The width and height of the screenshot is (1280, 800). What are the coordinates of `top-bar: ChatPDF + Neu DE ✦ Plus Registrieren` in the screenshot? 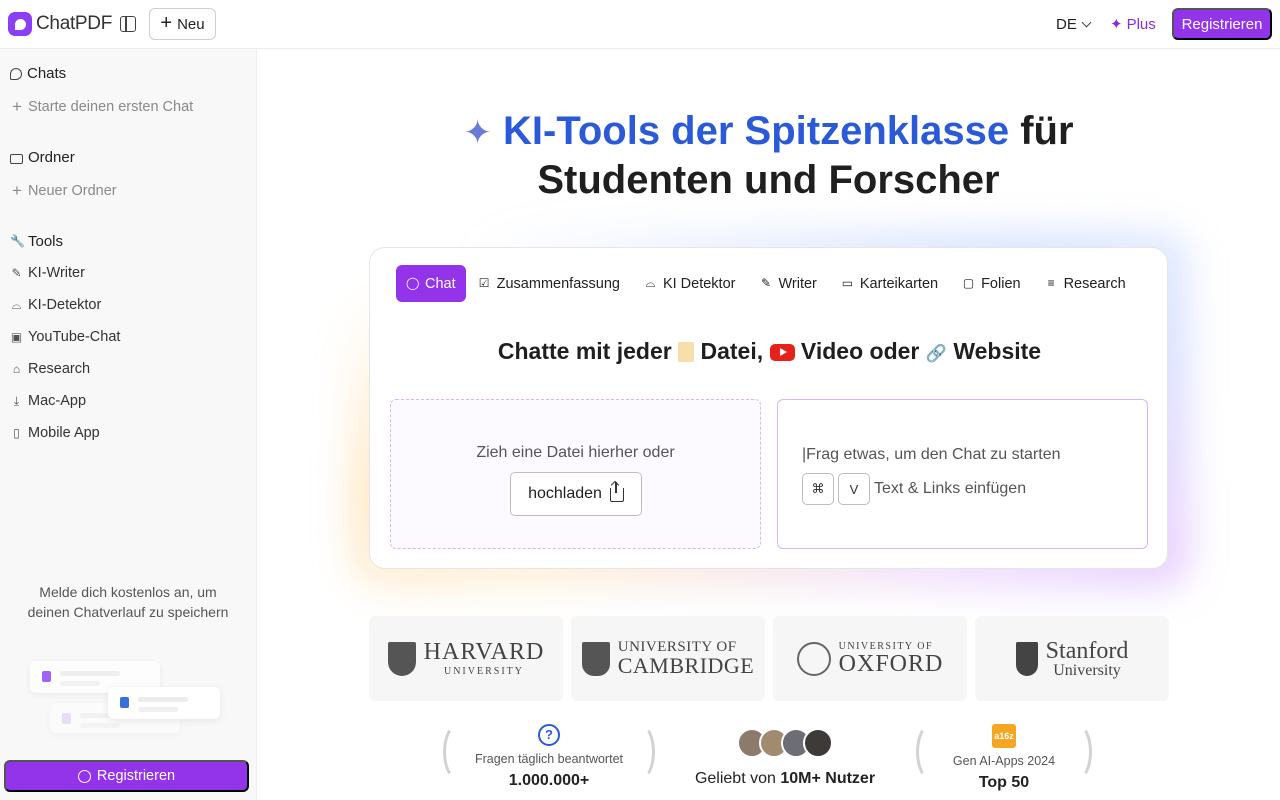 It's located at (640, 24).